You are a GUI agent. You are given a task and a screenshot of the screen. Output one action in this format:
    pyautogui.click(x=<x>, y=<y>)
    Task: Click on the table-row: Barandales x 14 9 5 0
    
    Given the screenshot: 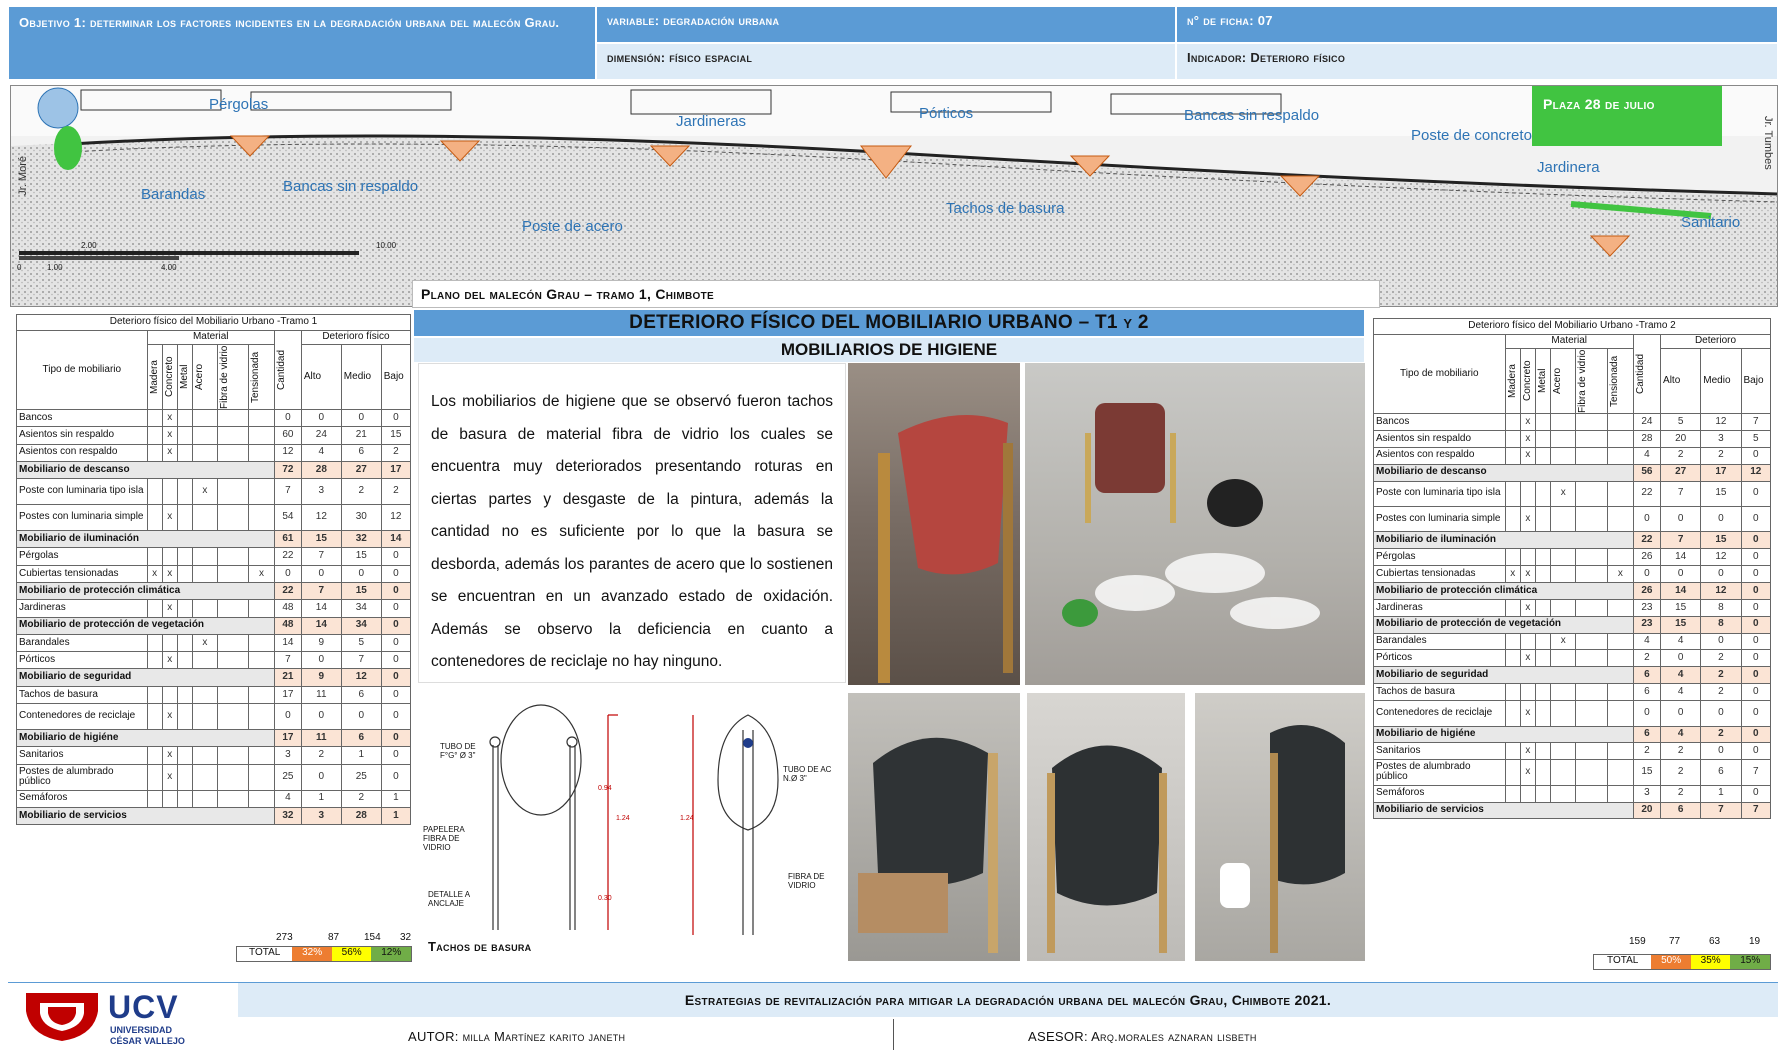 What is the action you would take?
    pyautogui.click(x=214, y=643)
    